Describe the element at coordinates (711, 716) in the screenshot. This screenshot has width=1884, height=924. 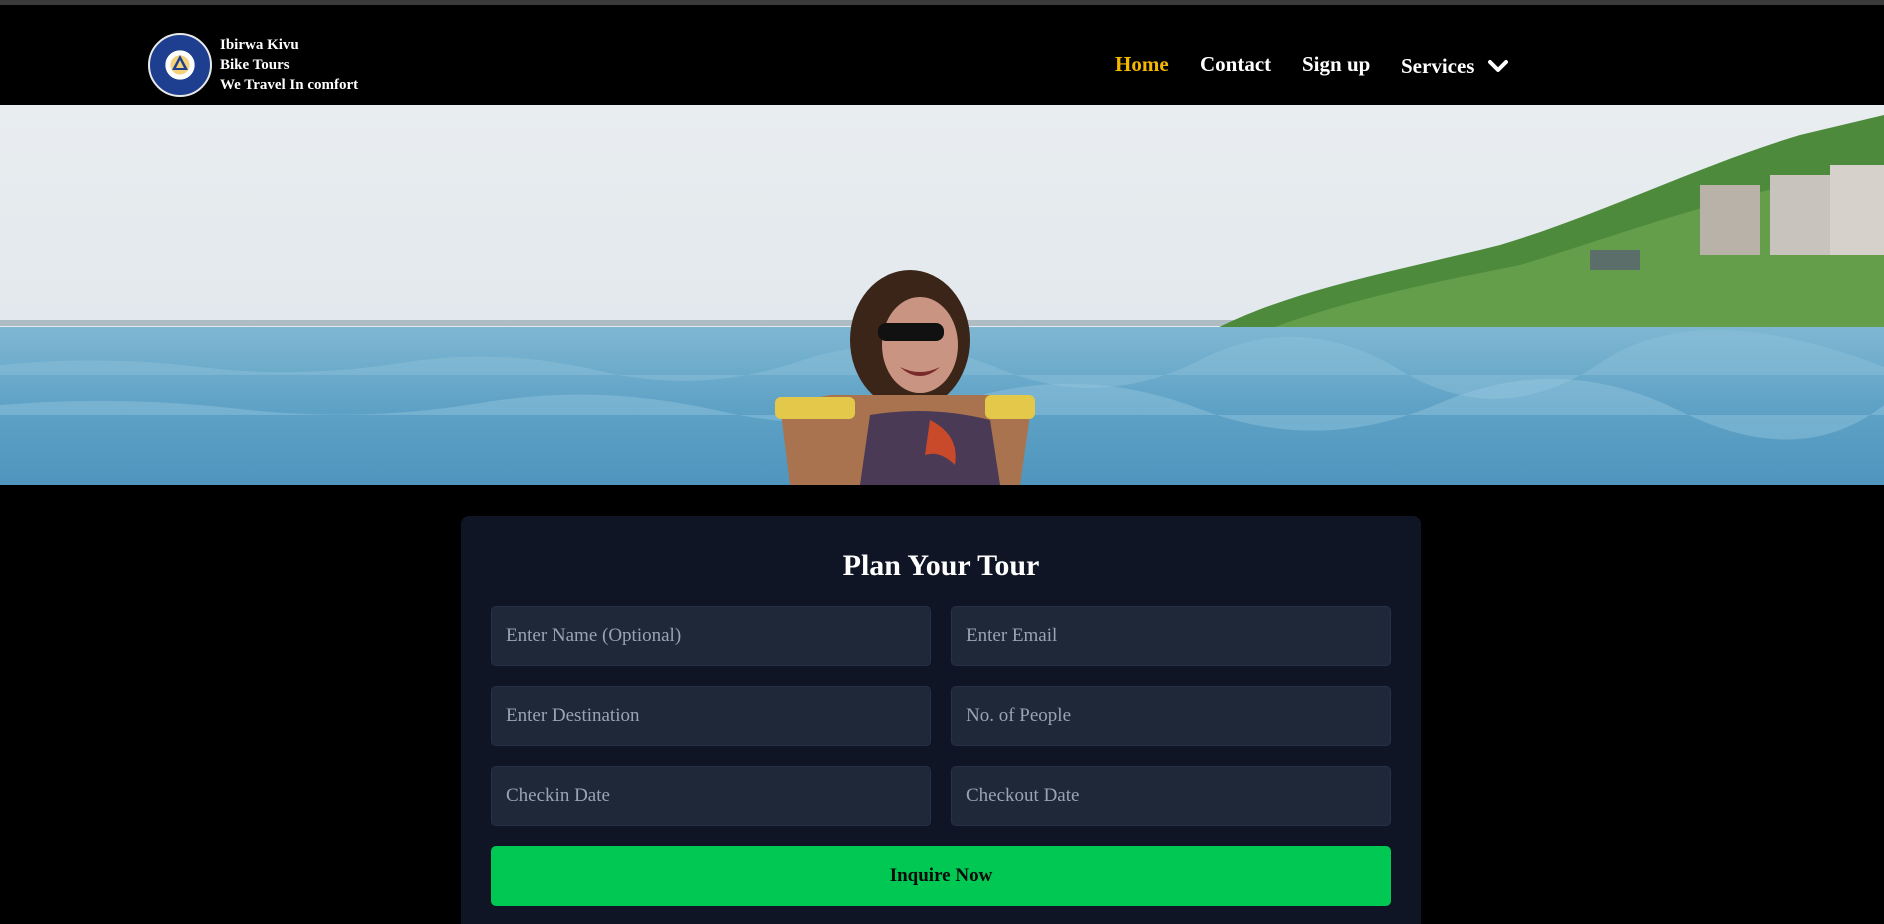
I see `destination-input` at that location.